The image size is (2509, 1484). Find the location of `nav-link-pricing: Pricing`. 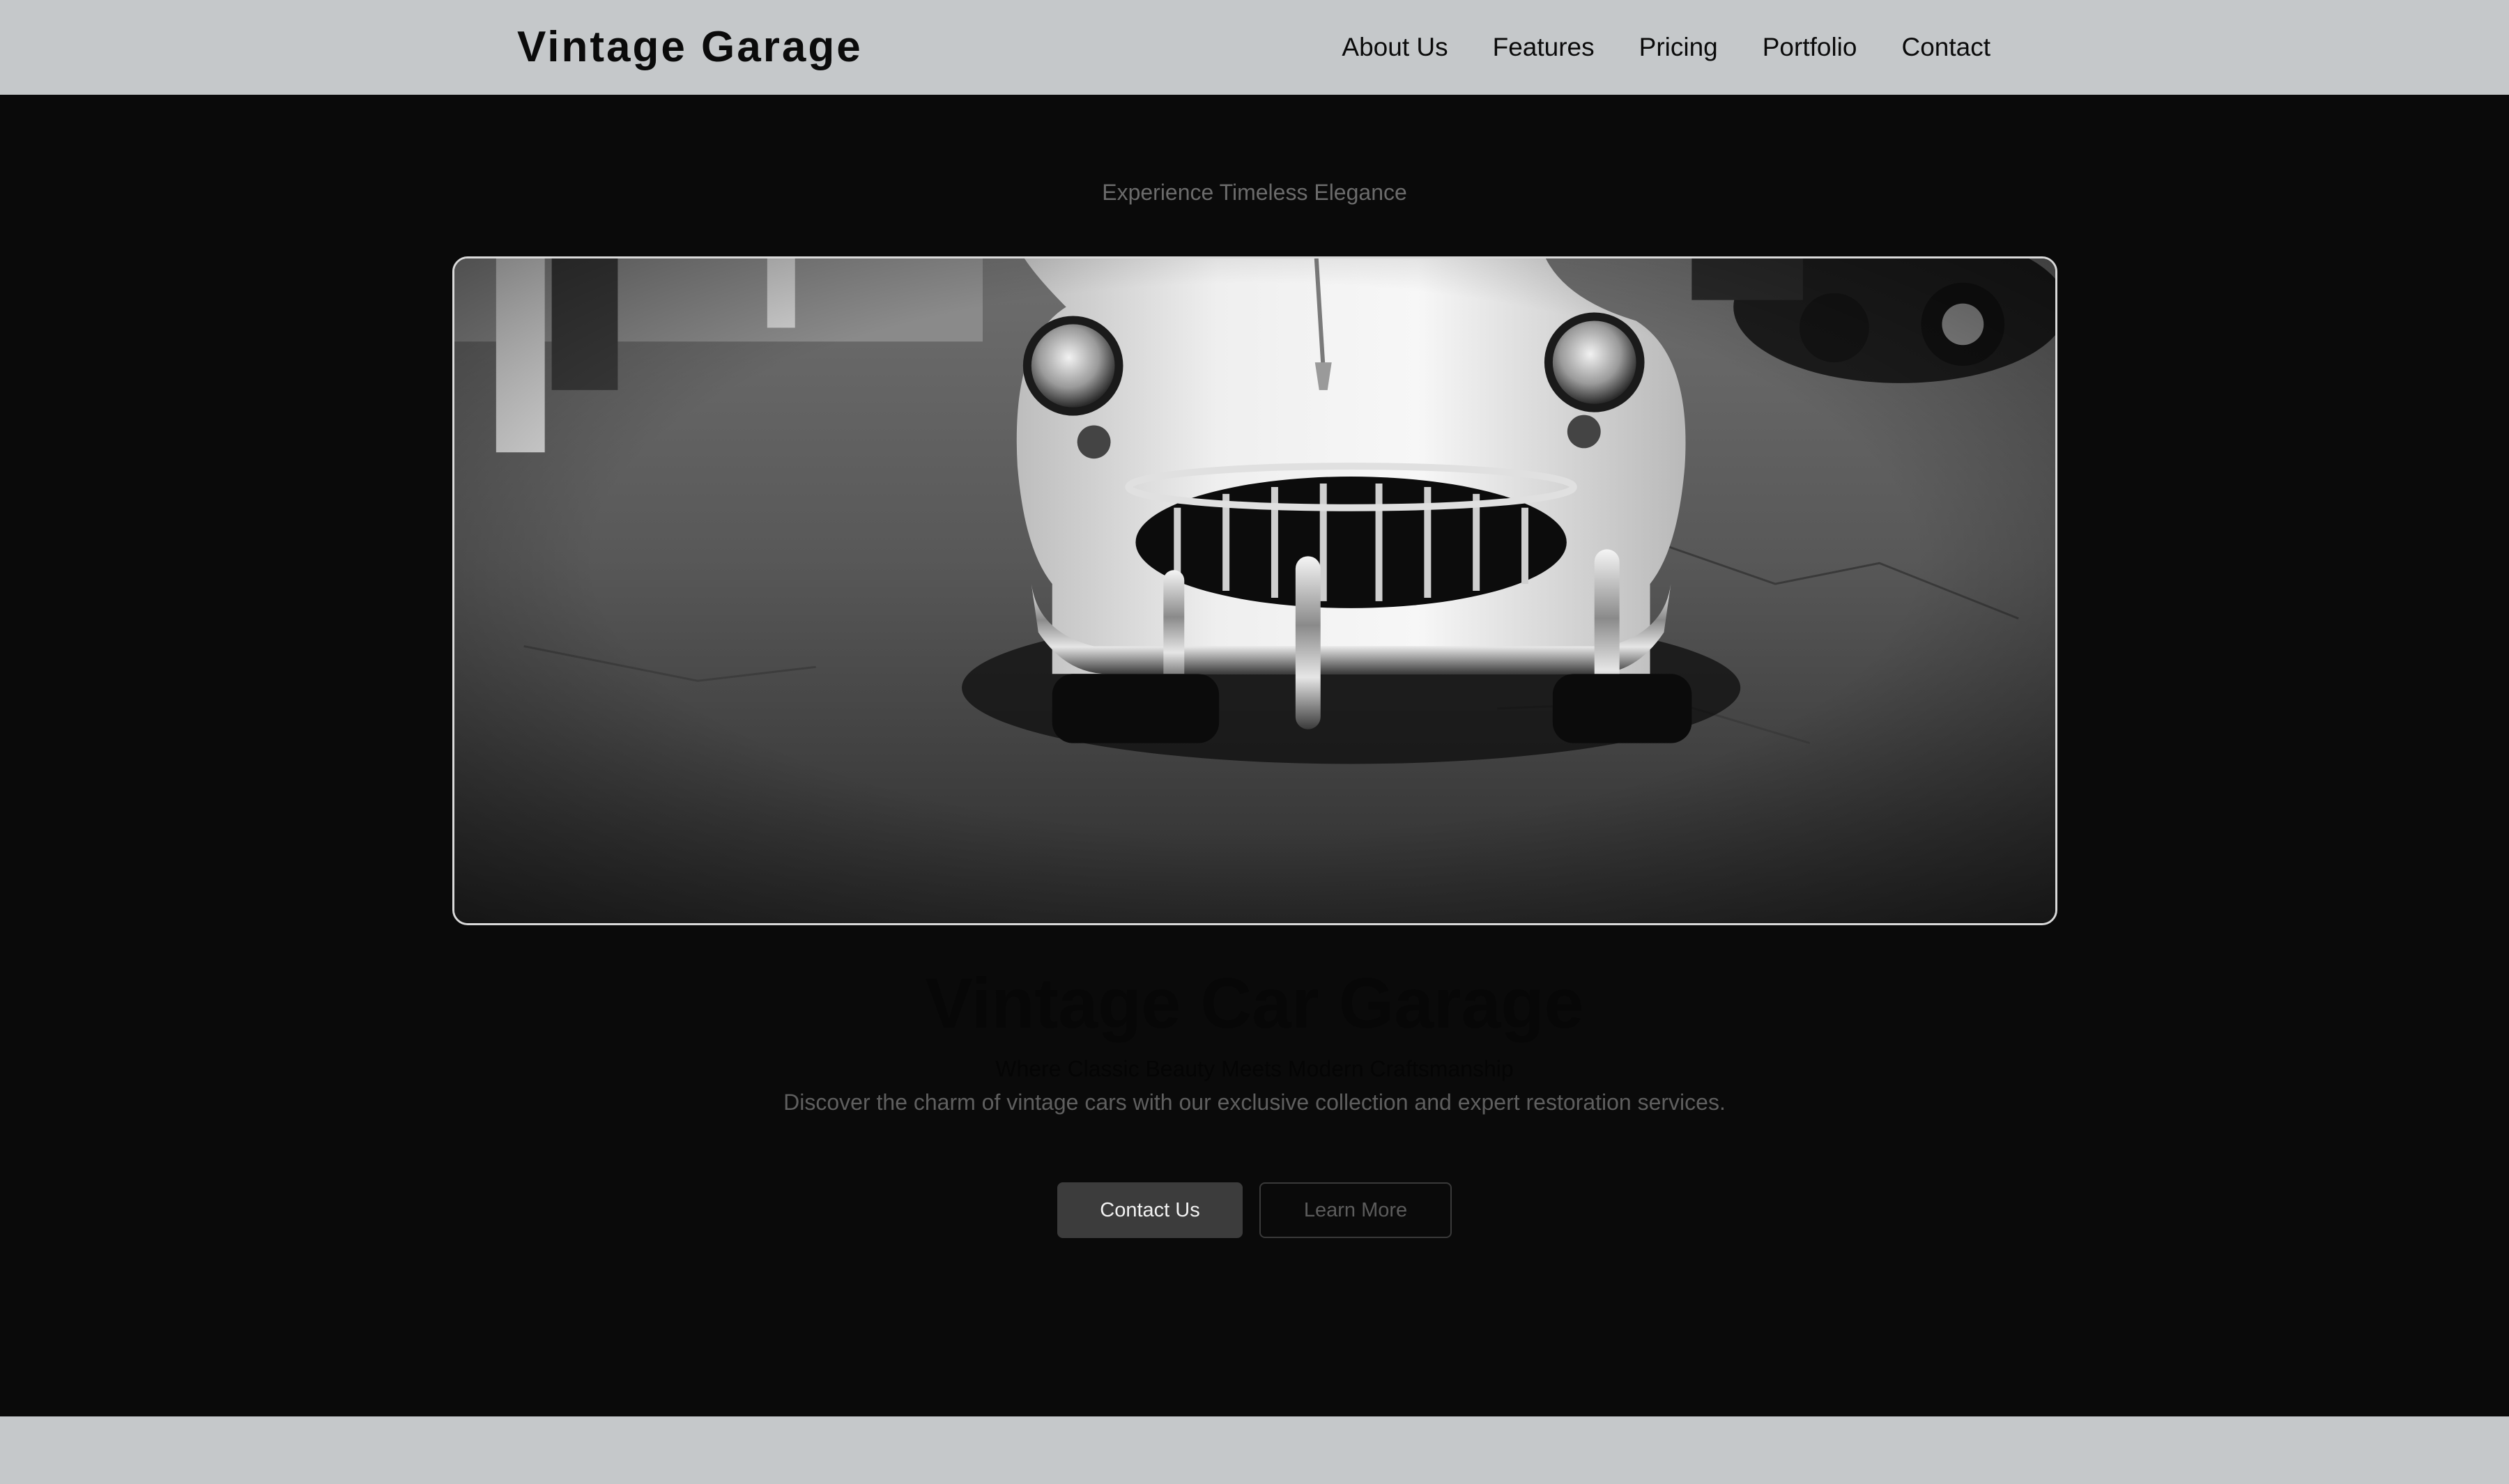

nav-link-pricing: Pricing is located at coordinates (1678, 47).